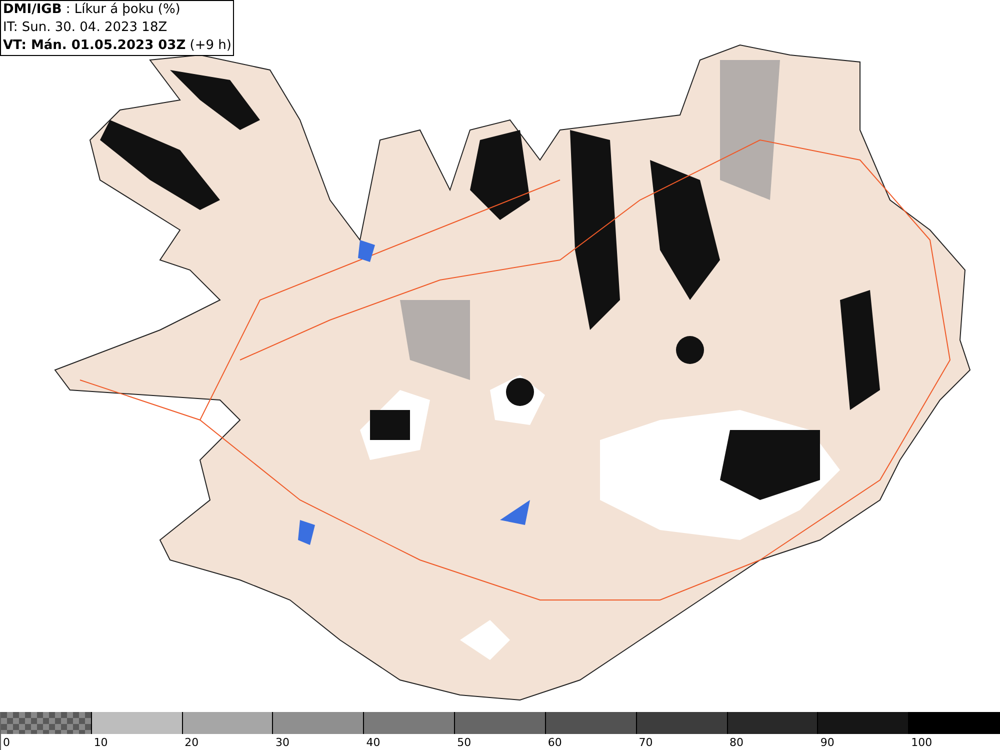 This screenshot has width=1000, height=750. What do you see at coordinates (736, 742) in the screenshot?
I see `legend-label: 80` at bounding box center [736, 742].